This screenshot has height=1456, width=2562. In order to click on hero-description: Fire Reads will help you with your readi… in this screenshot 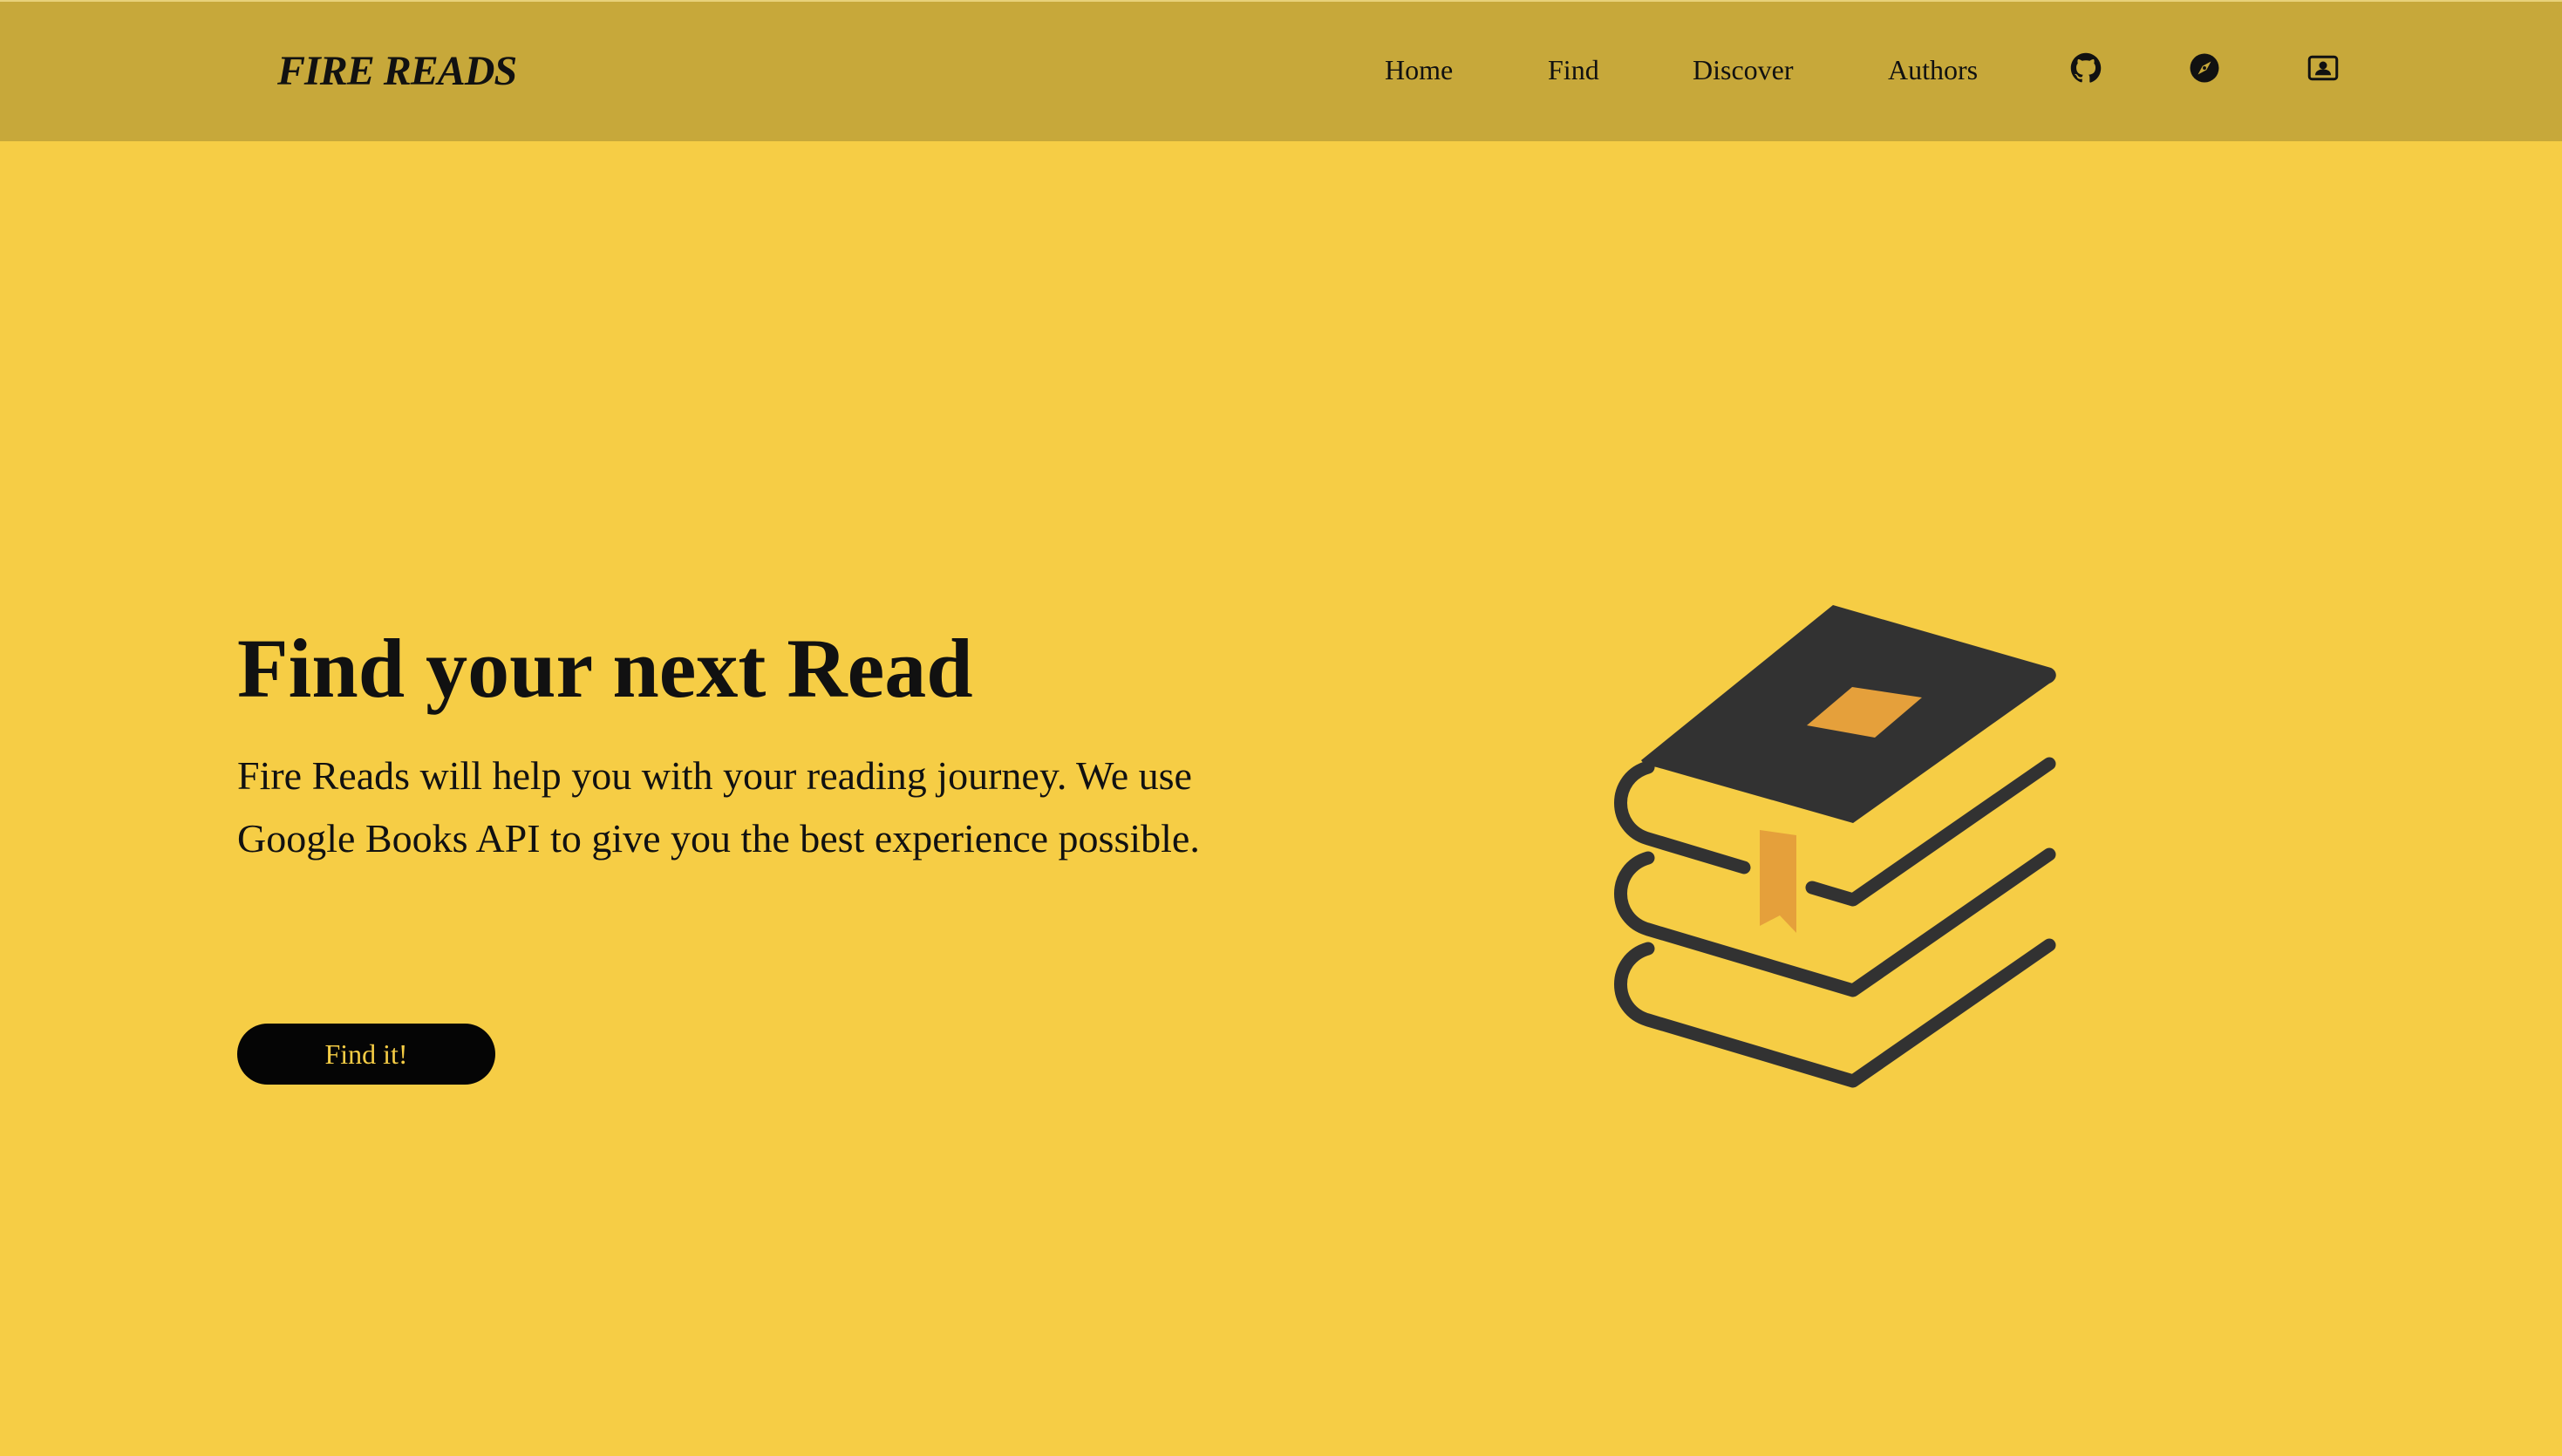, I will do `click(718, 807)`.